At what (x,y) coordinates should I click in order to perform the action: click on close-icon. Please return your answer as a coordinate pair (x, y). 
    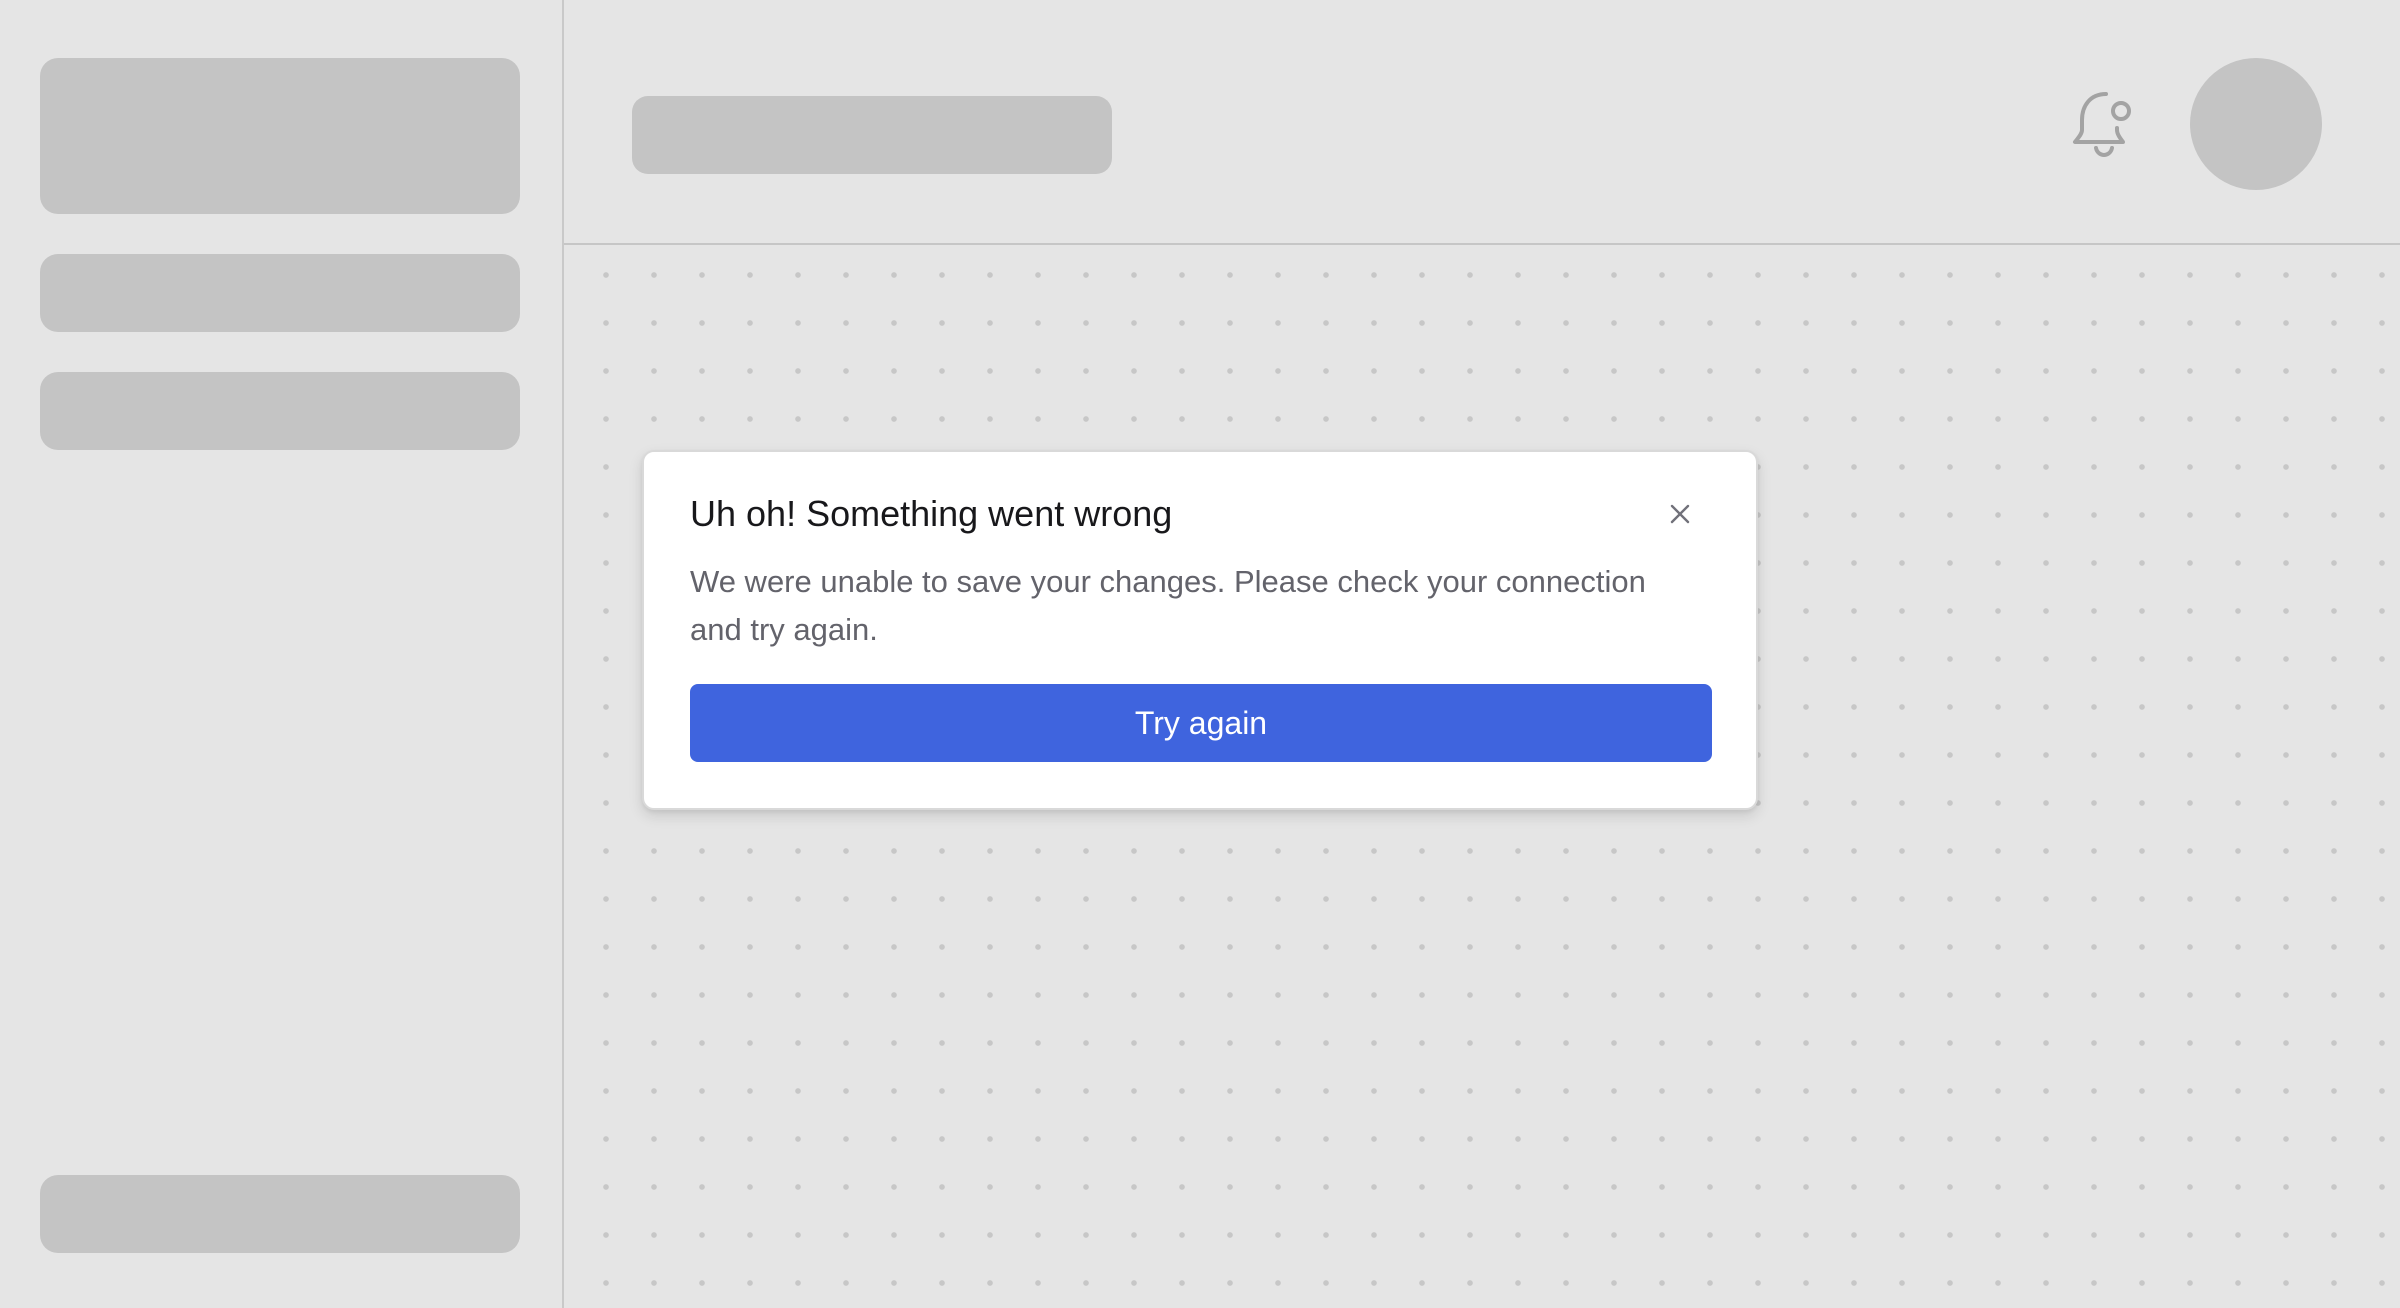
    Looking at the image, I should click on (1680, 514).